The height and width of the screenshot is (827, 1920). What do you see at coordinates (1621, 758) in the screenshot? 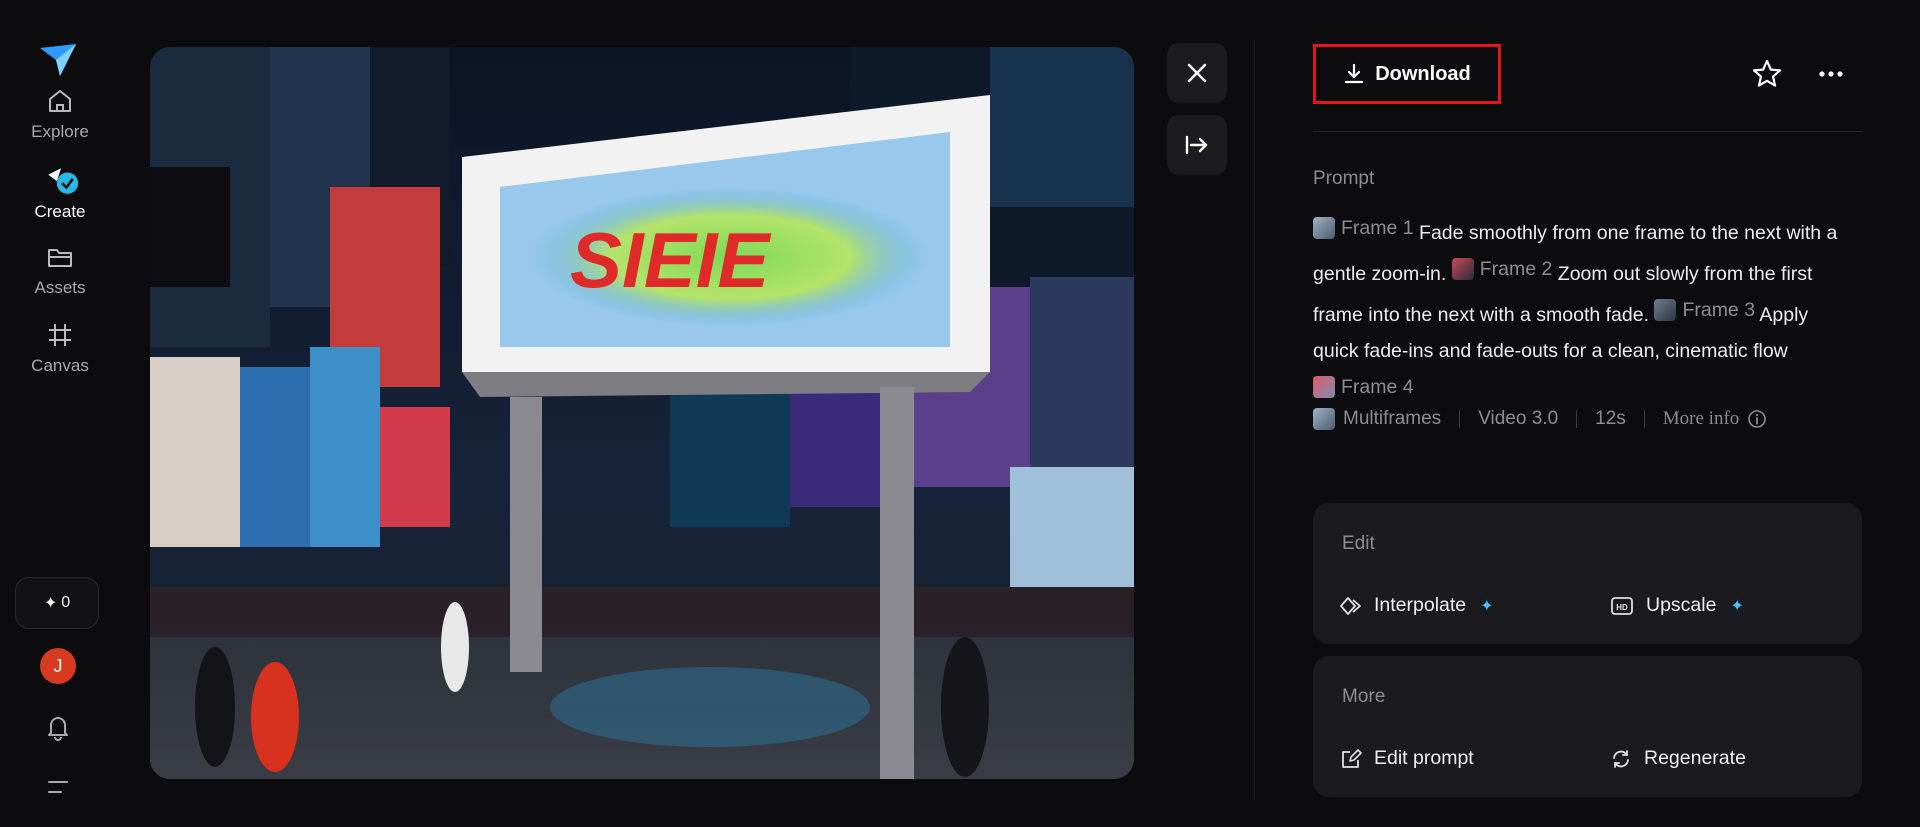
I see `refresh-icon` at bounding box center [1621, 758].